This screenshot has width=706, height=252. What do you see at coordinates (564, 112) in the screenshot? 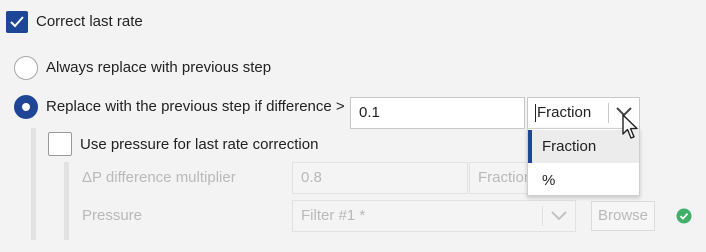
I see `difference-unit-value: Fraction` at bounding box center [564, 112].